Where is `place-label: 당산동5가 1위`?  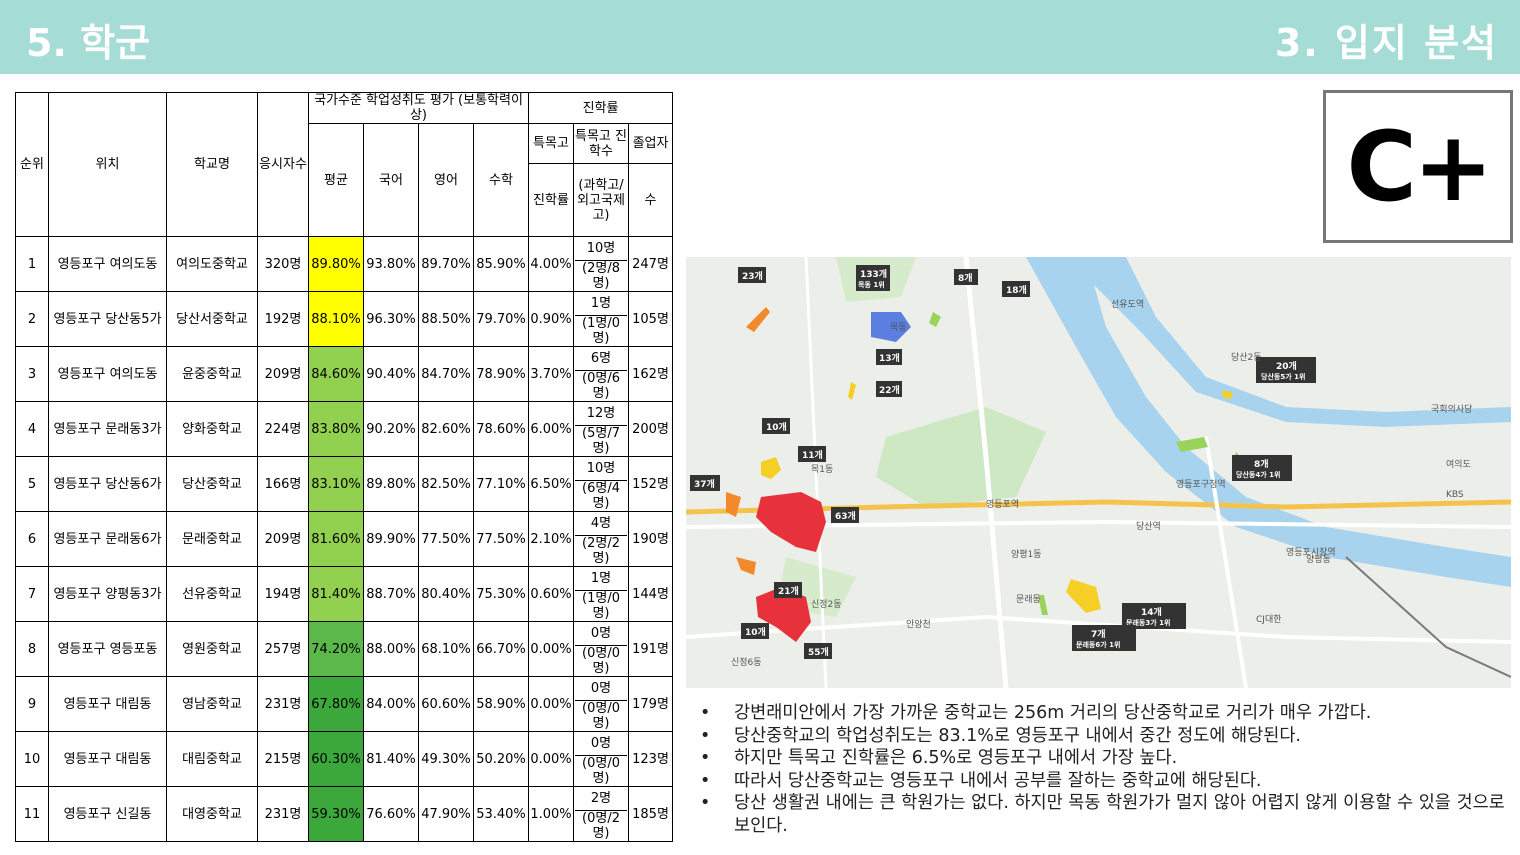 place-label: 당산동5가 1위 is located at coordinates (1283, 376).